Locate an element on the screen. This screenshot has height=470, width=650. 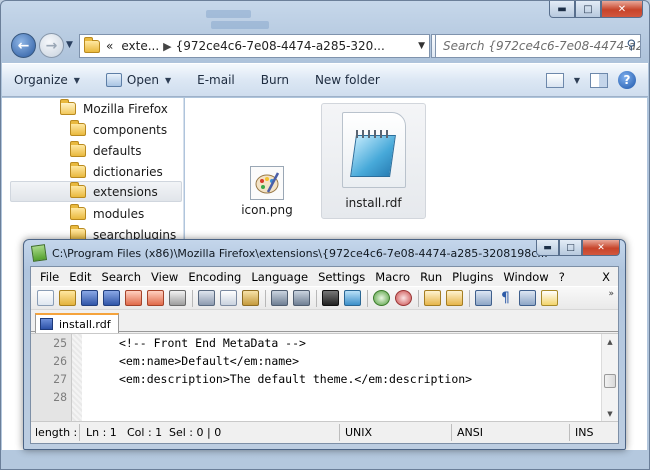
forward-button: → is located at coordinates (51, 45).